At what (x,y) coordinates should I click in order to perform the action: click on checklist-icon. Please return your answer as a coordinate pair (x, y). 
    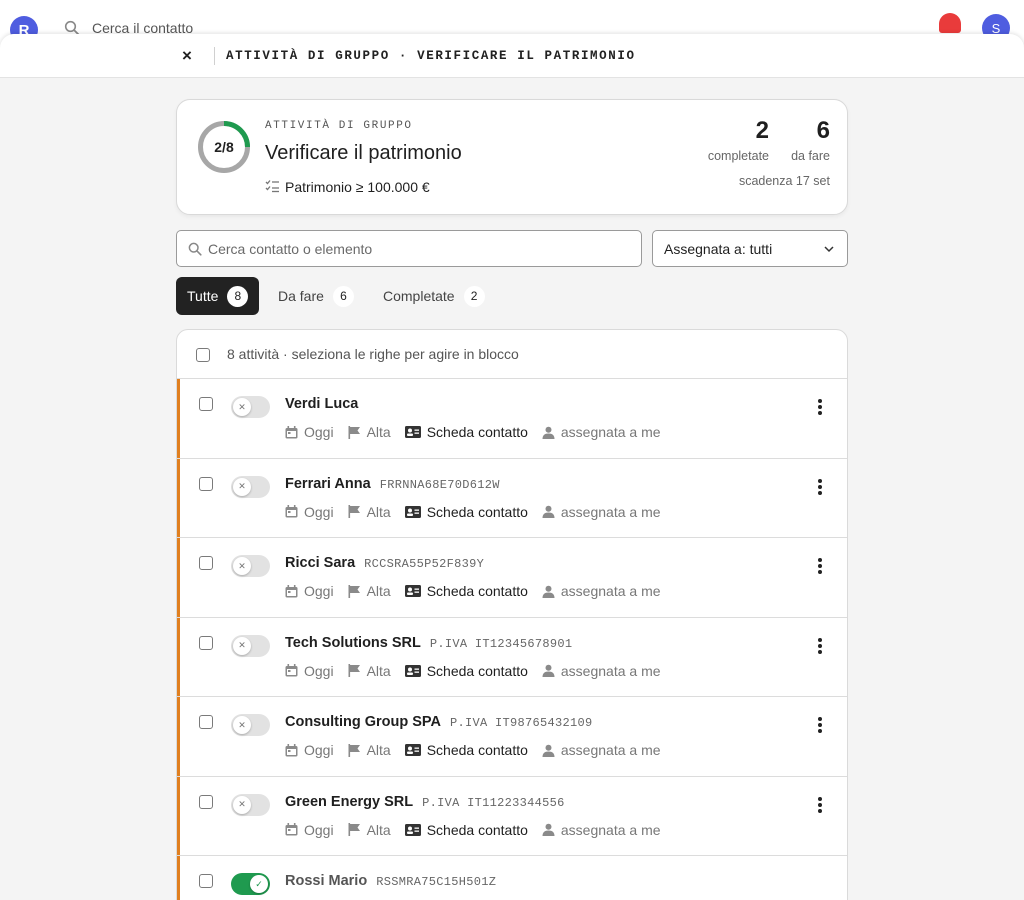
    Looking at the image, I should click on (272, 186).